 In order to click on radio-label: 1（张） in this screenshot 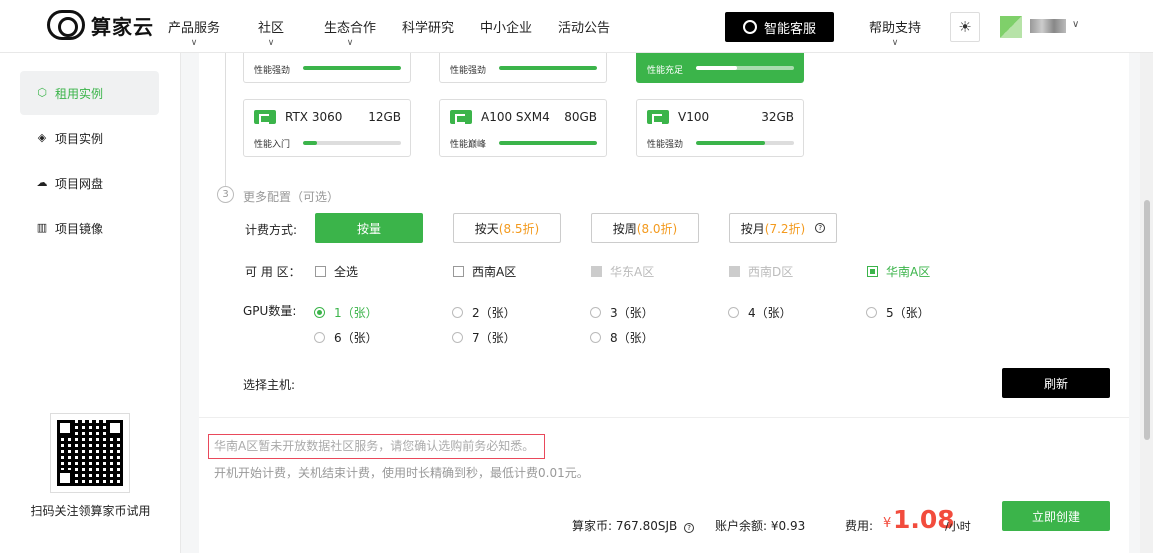, I will do `click(356, 313)`.